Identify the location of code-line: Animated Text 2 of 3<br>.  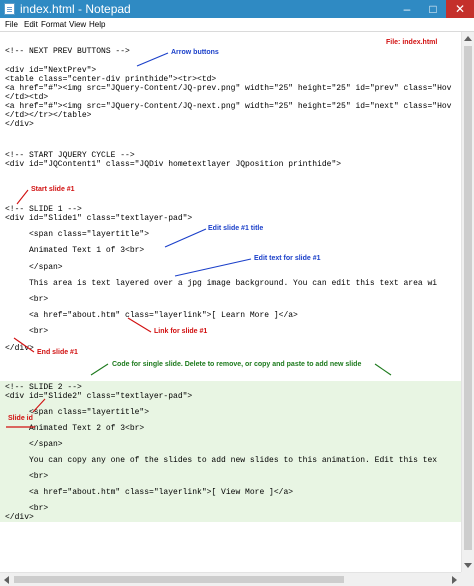
(75, 428).